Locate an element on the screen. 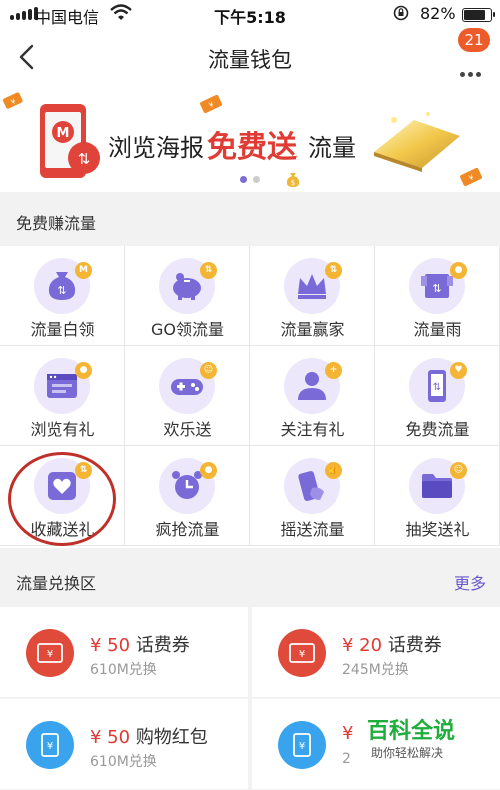  banner-text-right: 流量 is located at coordinates (332, 148).